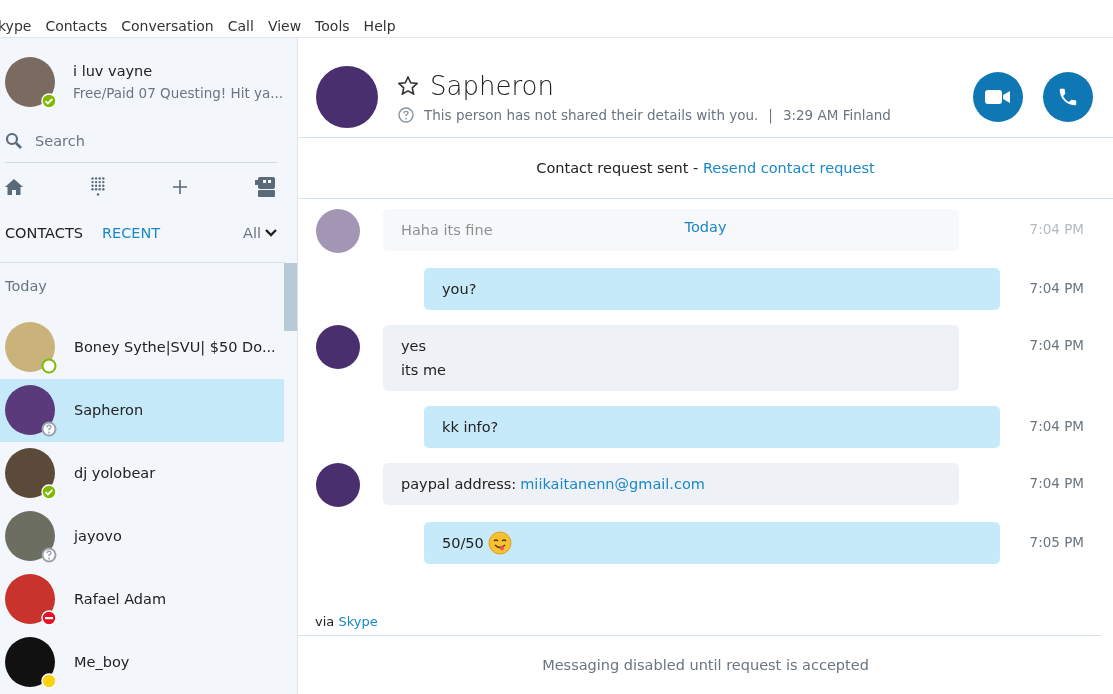 The width and height of the screenshot is (1113, 694). What do you see at coordinates (142, 410) in the screenshot?
I see `contact-item: Sapheron` at bounding box center [142, 410].